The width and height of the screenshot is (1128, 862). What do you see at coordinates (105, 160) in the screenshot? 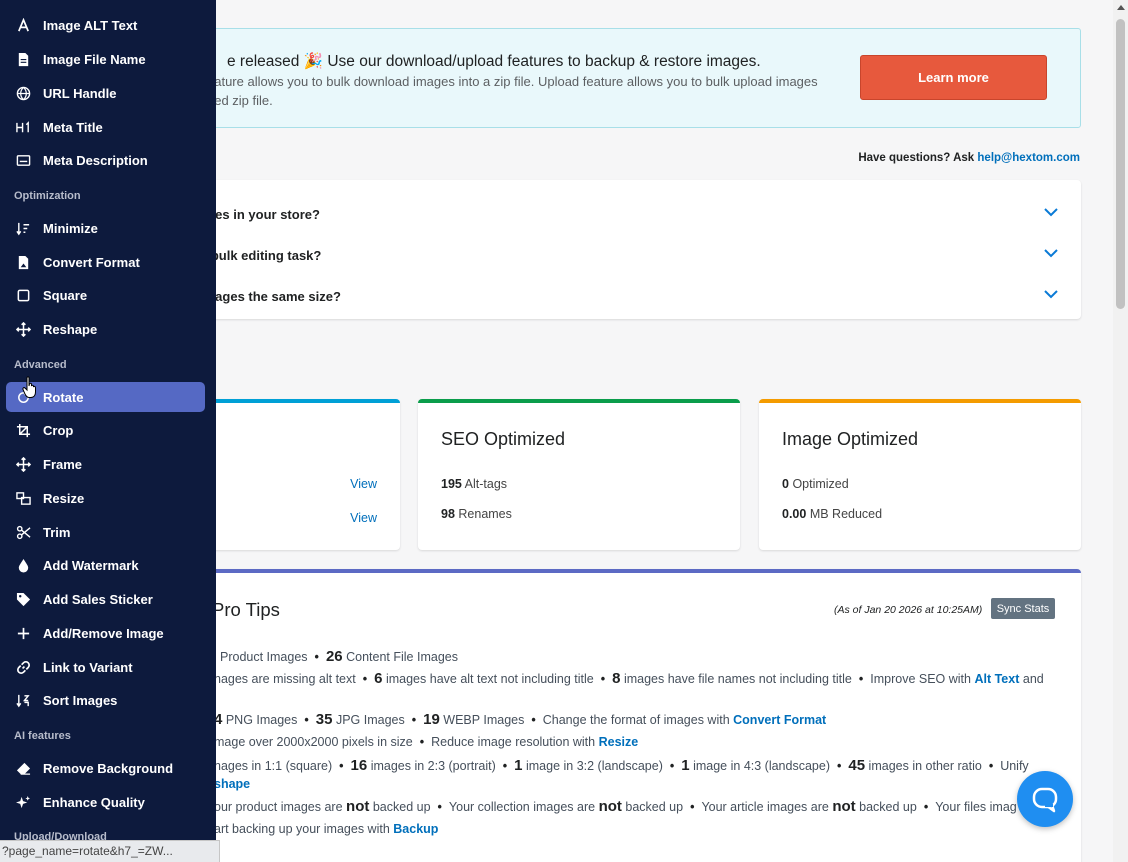
I see `sidebar-item-meta-description: Meta Description` at bounding box center [105, 160].